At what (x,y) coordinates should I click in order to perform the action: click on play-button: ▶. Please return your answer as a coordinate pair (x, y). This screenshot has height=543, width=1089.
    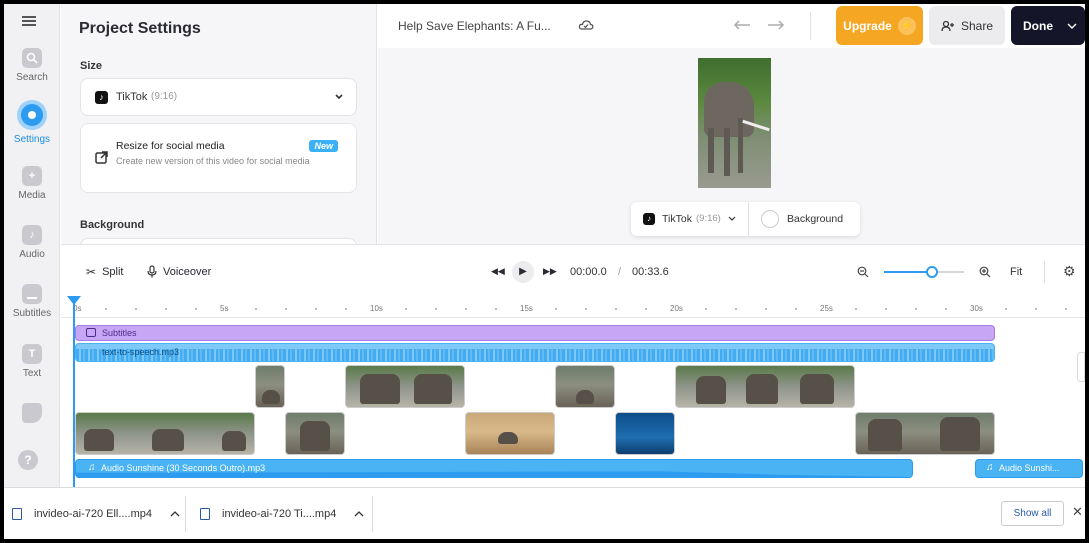
    Looking at the image, I should click on (523, 272).